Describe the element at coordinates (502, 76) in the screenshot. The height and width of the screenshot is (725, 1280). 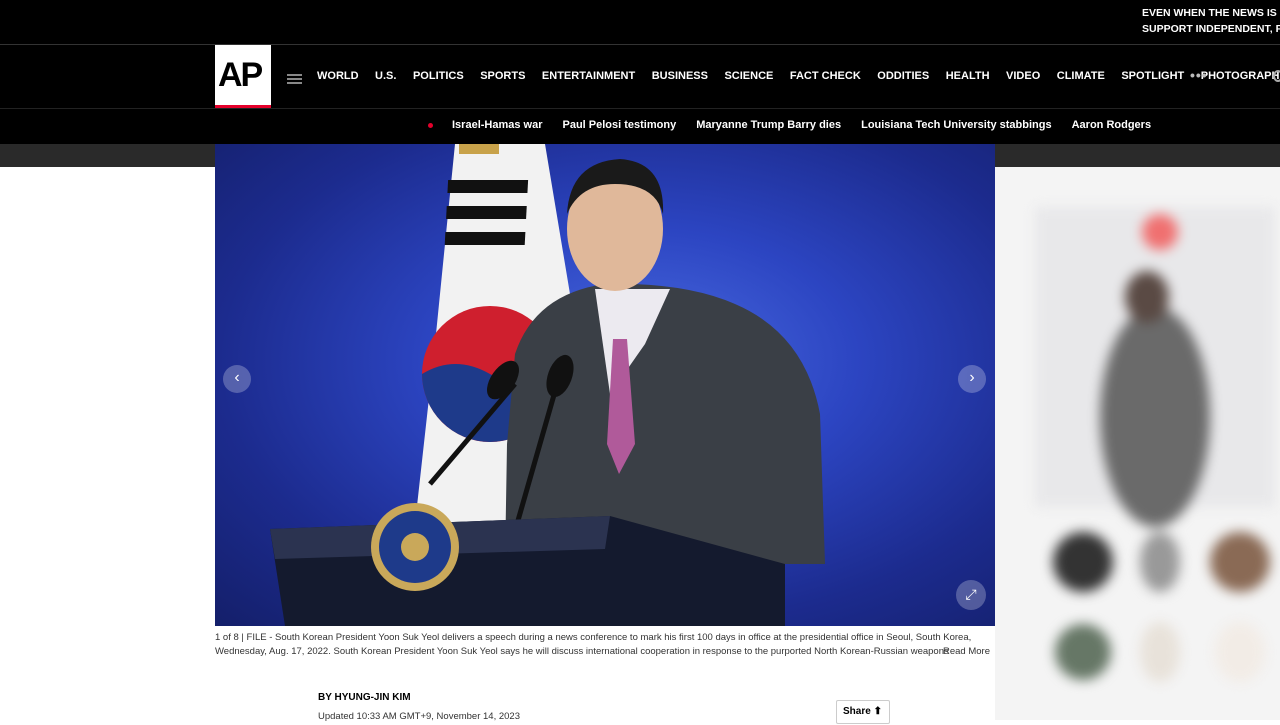
I see `nav-item-sports: SPORTS` at that location.